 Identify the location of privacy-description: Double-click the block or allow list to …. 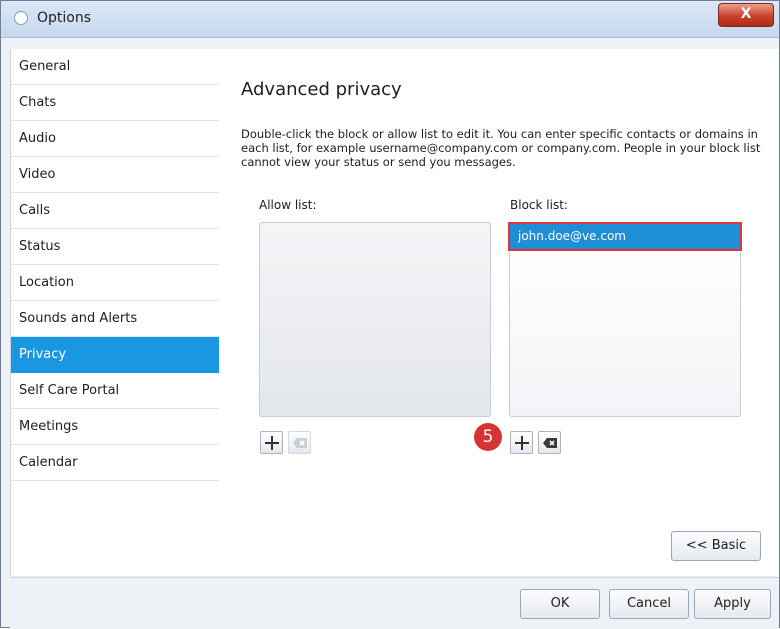
(501, 148).